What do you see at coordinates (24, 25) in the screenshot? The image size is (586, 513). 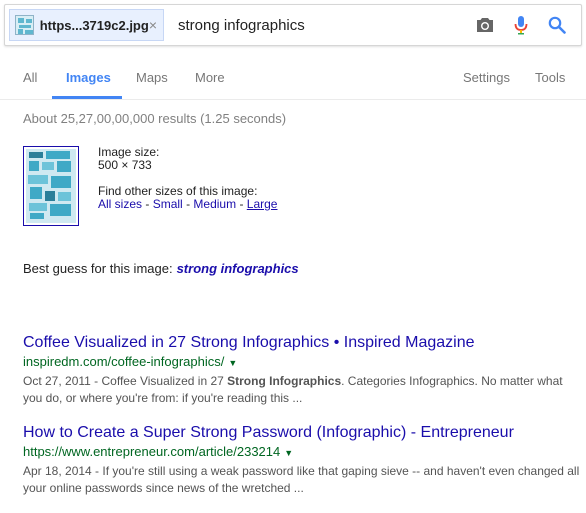 I see `query-image-thumbnail` at bounding box center [24, 25].